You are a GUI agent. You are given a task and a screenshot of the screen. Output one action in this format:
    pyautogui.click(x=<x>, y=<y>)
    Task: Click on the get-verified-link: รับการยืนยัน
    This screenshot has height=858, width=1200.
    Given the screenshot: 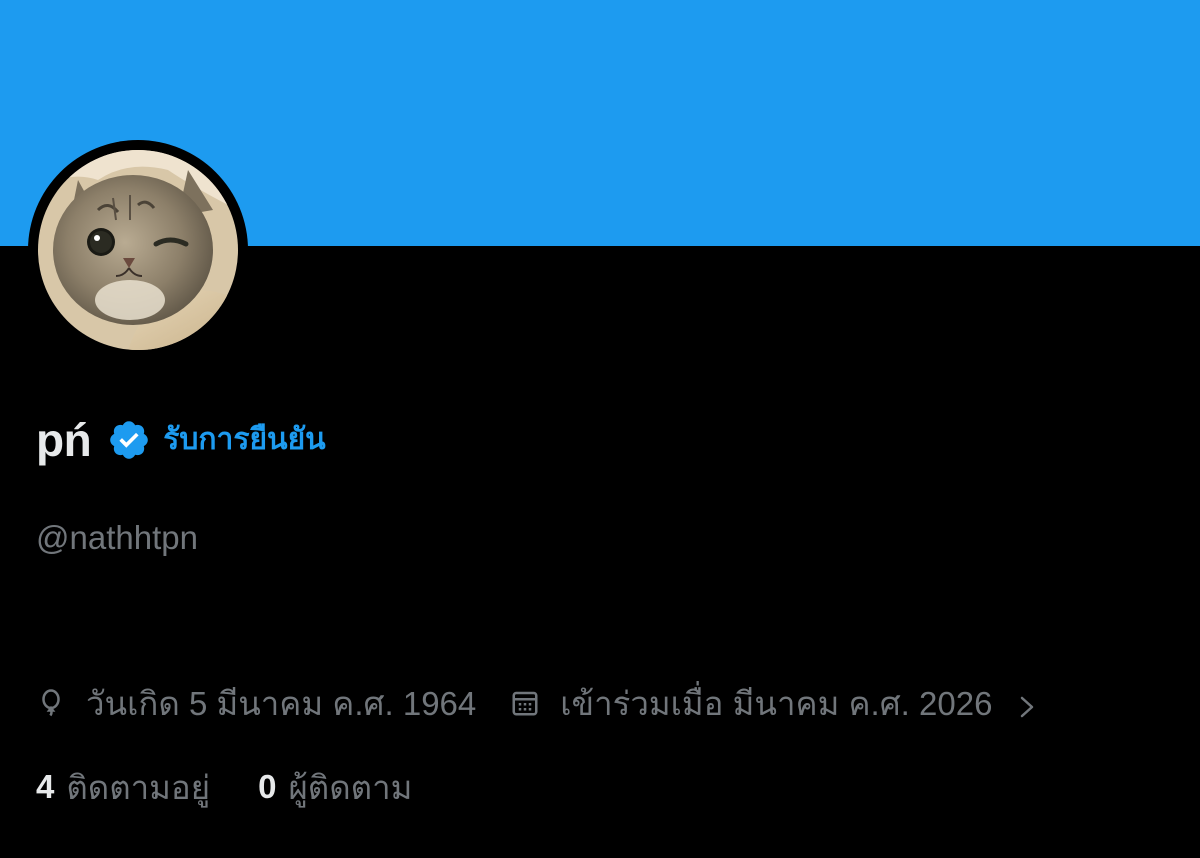 What is the action you would take?
    pyautogui.click(x=244, y=440)
    